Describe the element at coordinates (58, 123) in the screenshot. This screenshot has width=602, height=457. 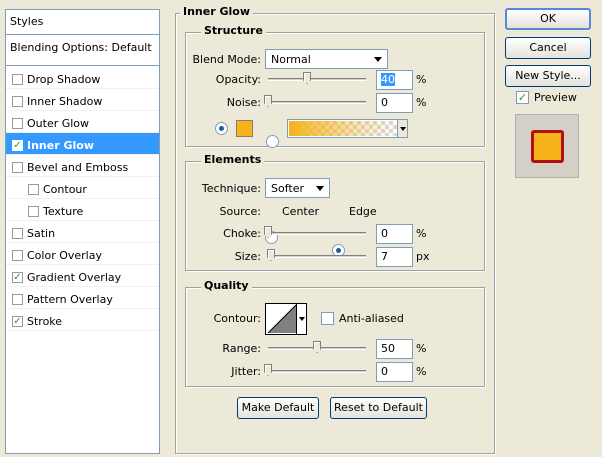
I see `style-item-label: Outer Glow` at that location.